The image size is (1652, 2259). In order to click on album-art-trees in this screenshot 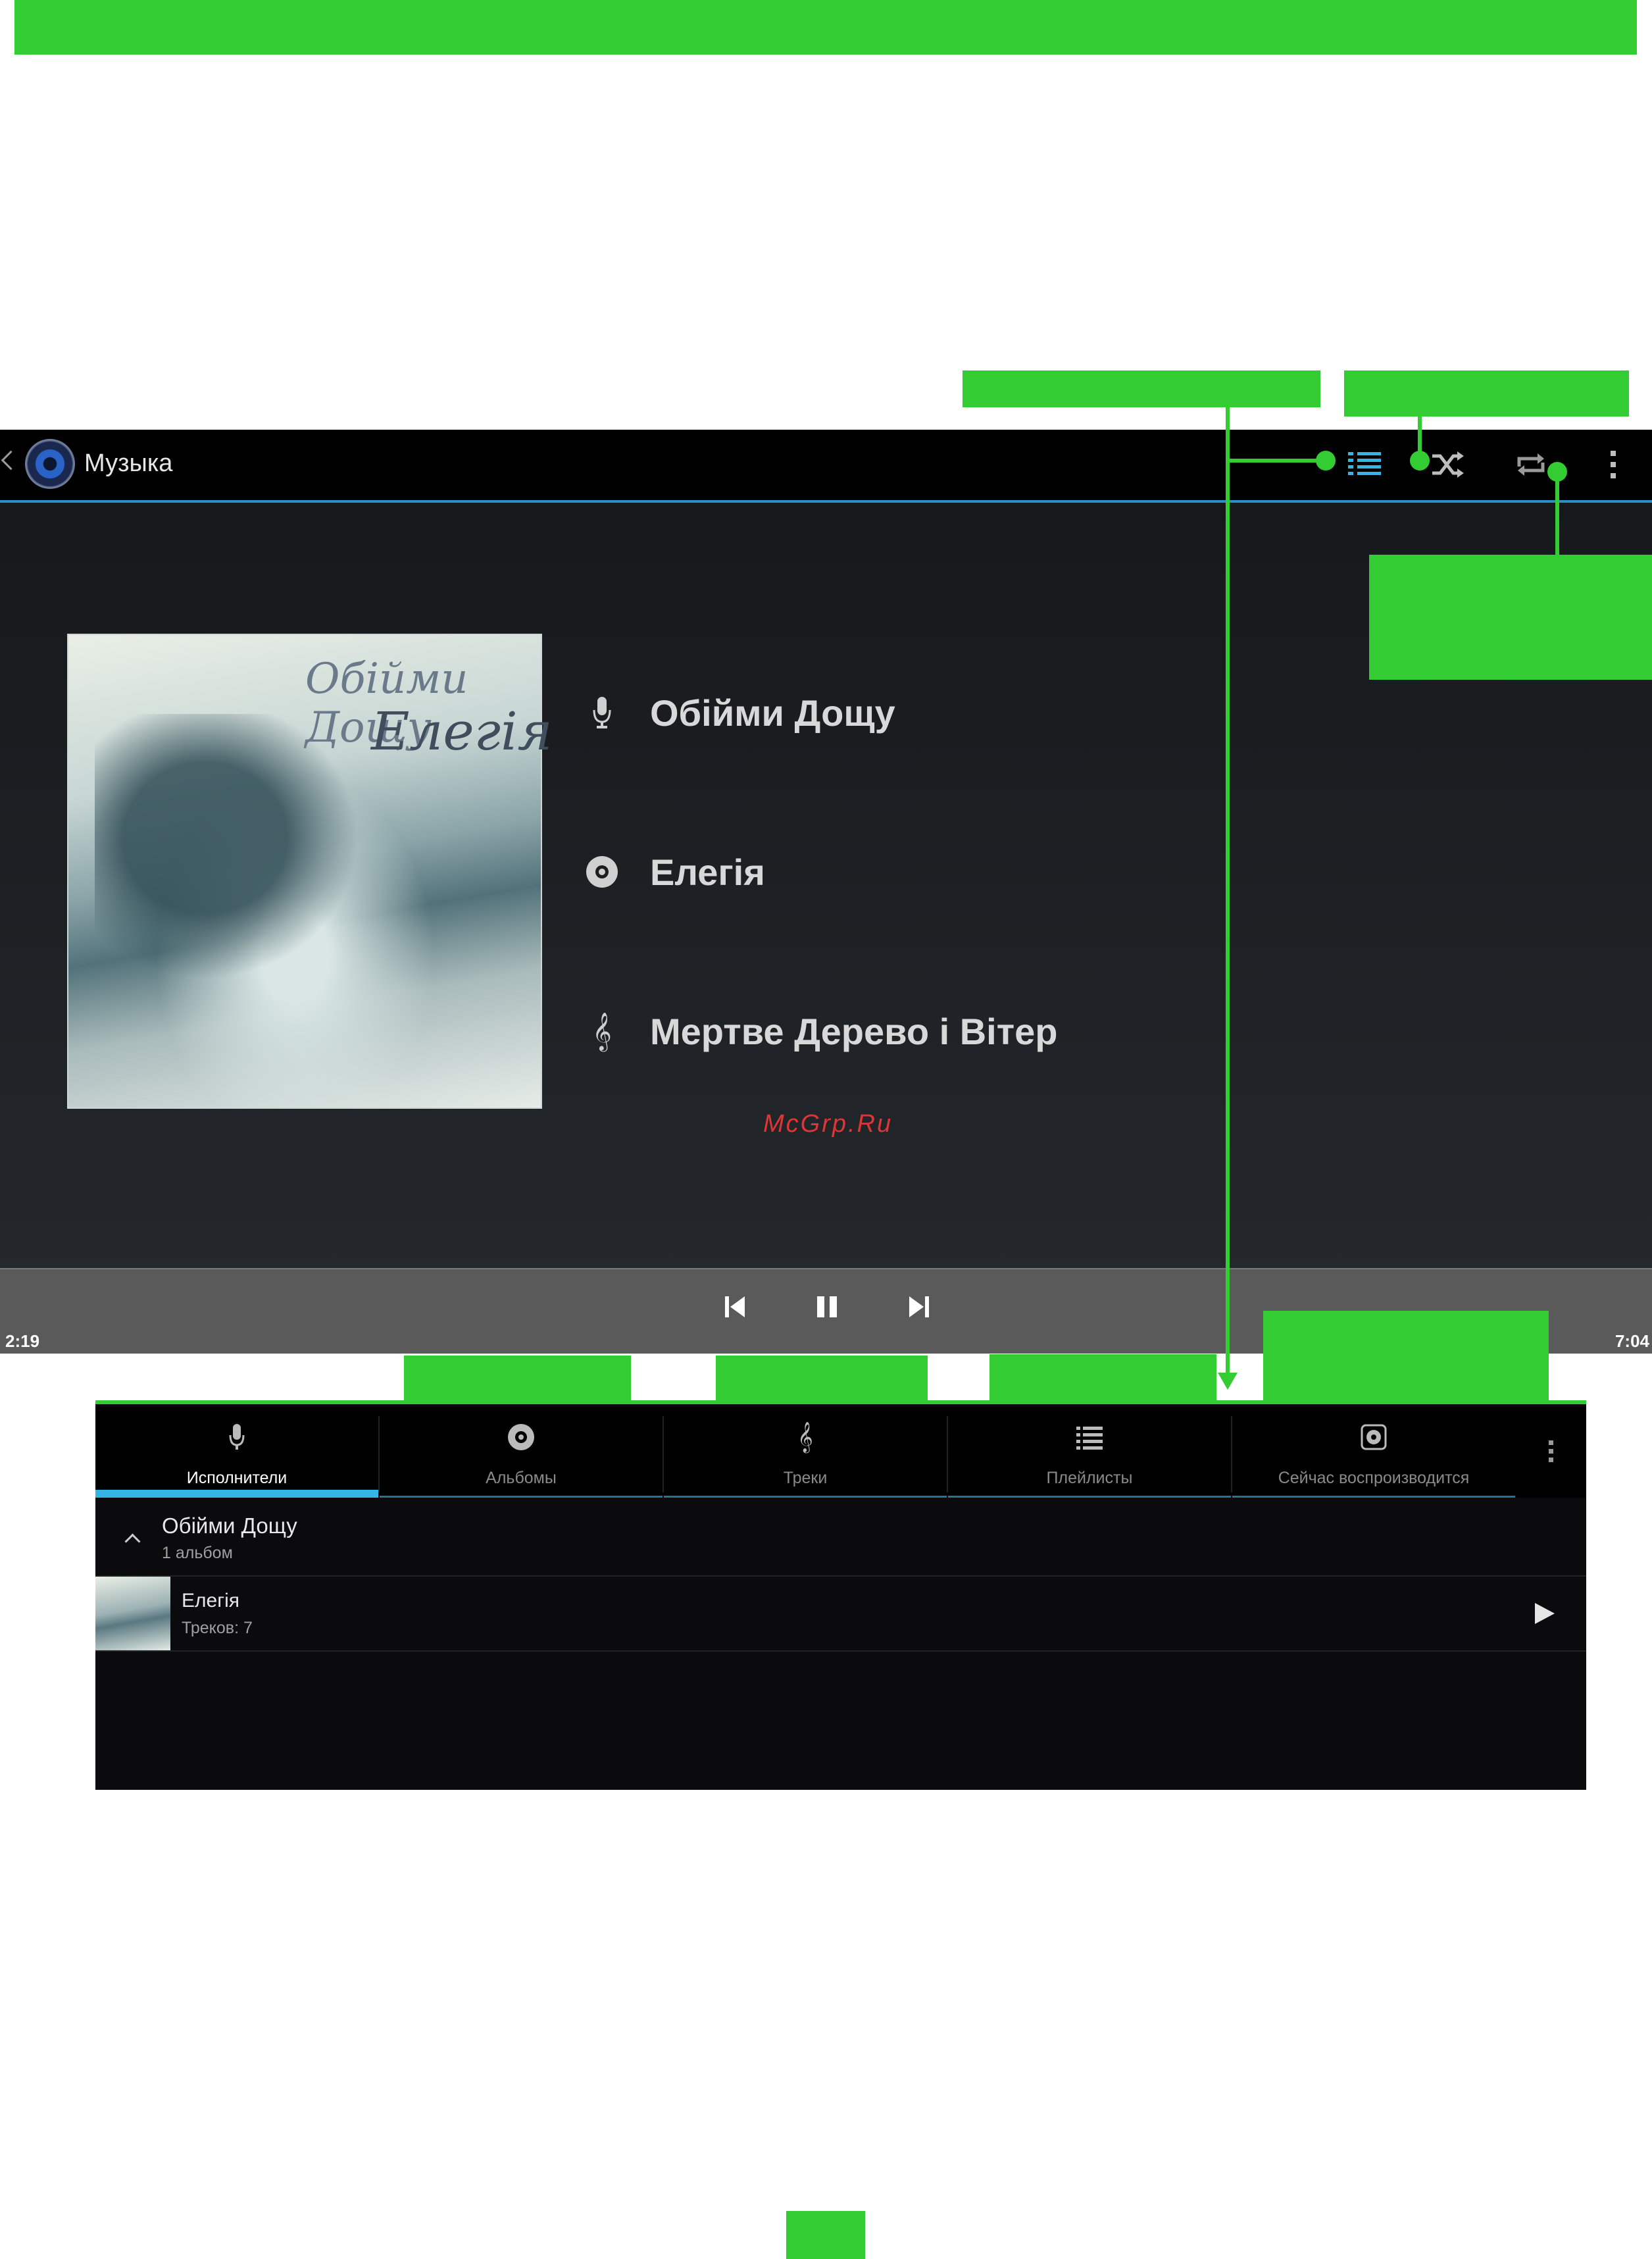, I will do `click(233, 852)`.